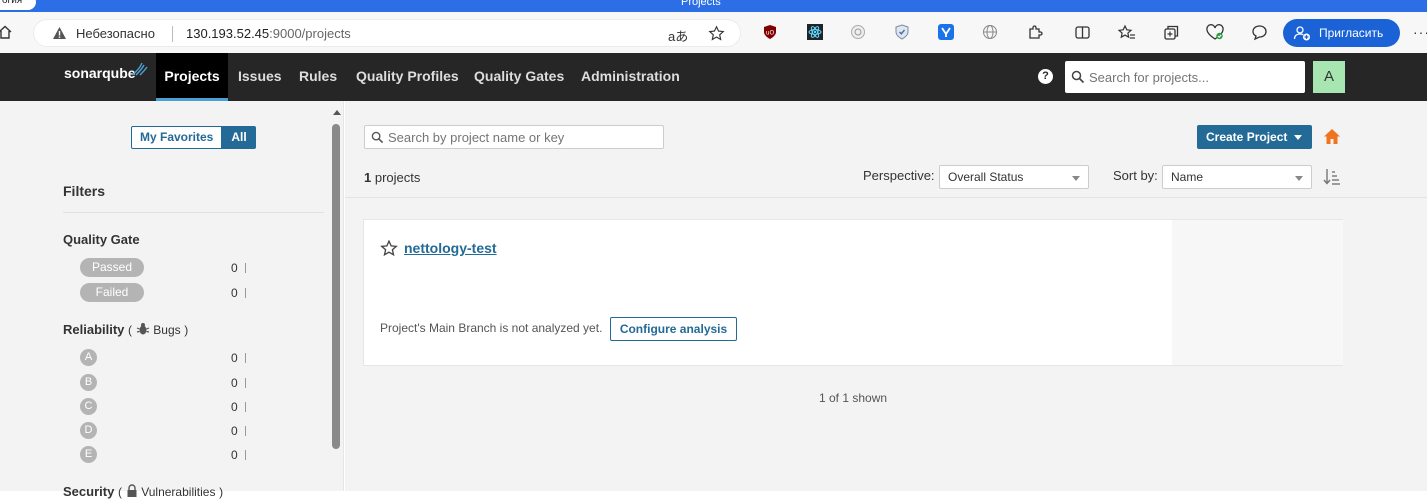 The height and width of the screenshot is (499, 1427). What do you see at coordinates (132, 491) in the screenshot?
I see `lock-icon` at bounding box center [132, 491].